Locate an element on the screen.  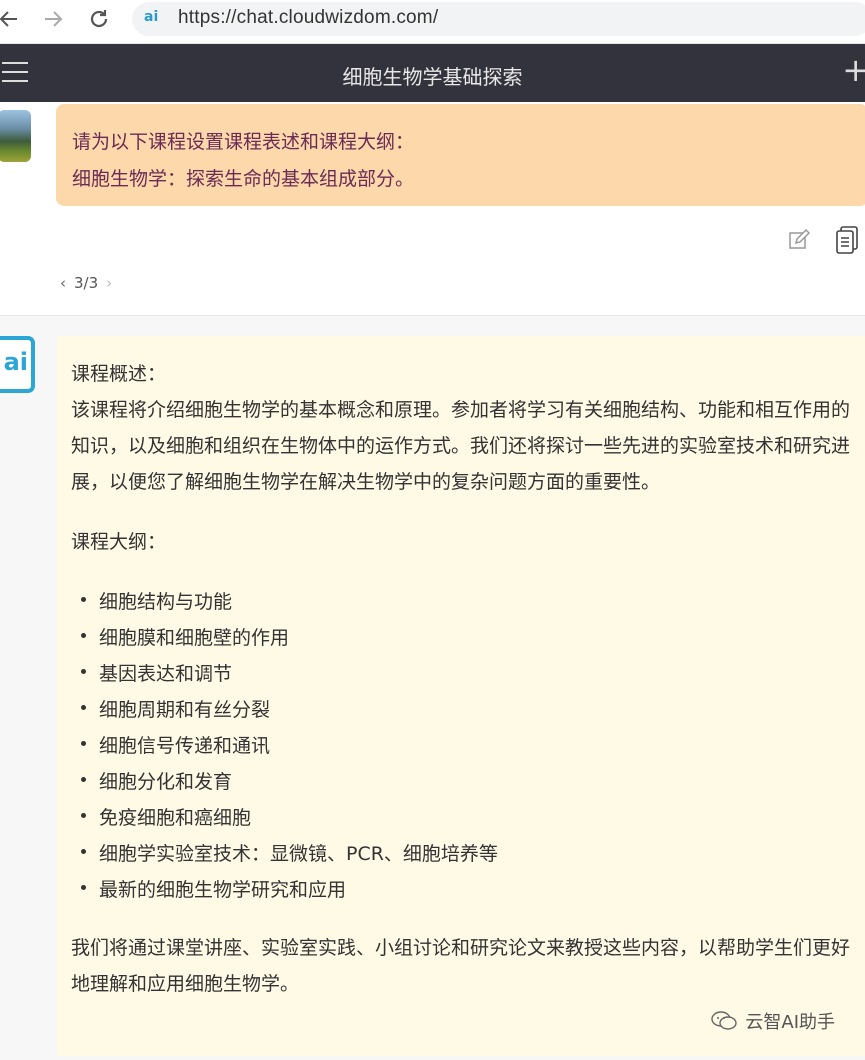
site-favicon-icon: ai is located at coordinates (151, 17).